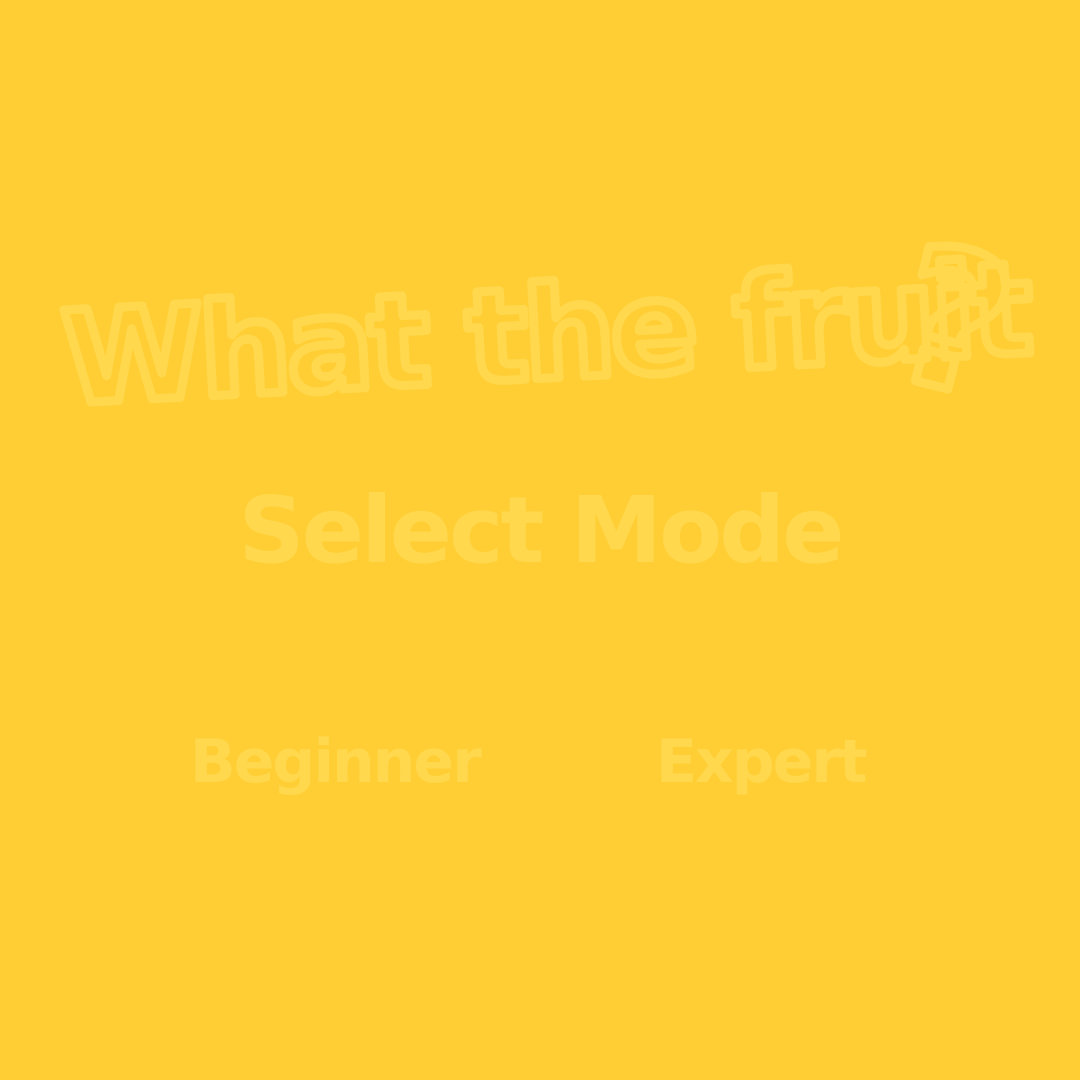 This screenshot has width=1080, height=1080. I want to click on beginner-mode-button: Beginner, so click(336, 762).